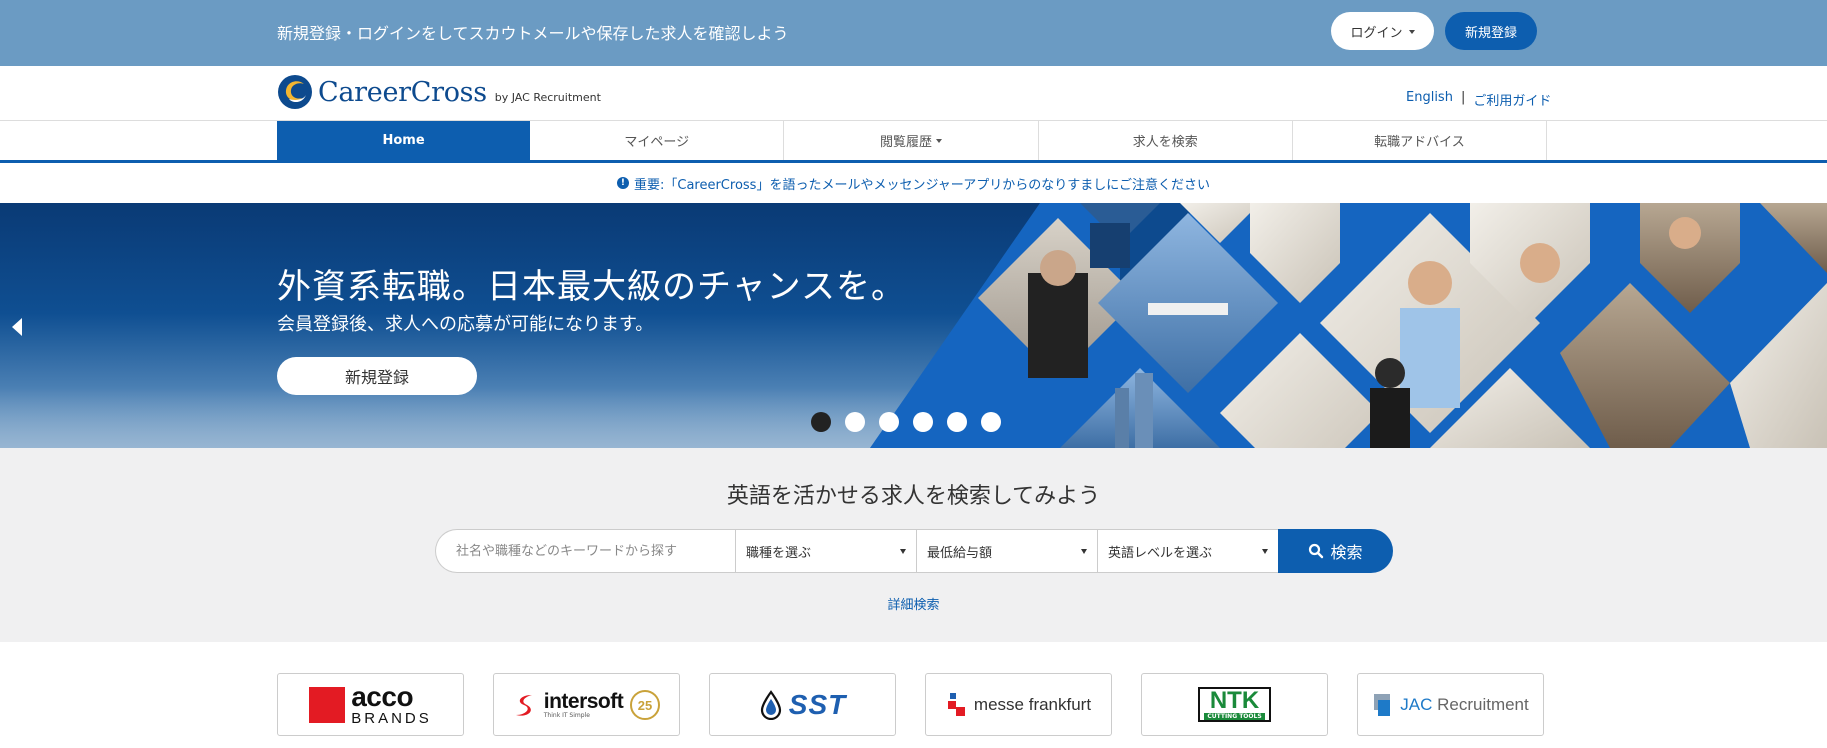  I want to click on top-notice-text: 新規登録・ログインをしてスカウトメールや保存した求人を確認しよう, so click(533, 33).